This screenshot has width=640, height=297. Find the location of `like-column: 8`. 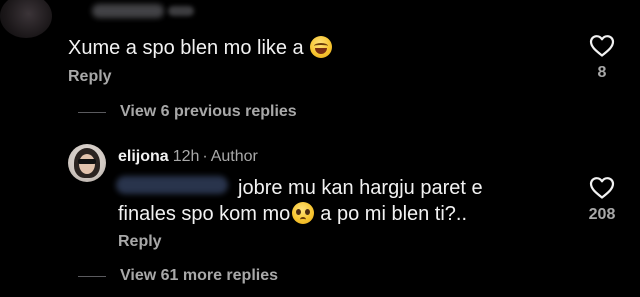

like-column: 8 is located at coordinates (602, 58).